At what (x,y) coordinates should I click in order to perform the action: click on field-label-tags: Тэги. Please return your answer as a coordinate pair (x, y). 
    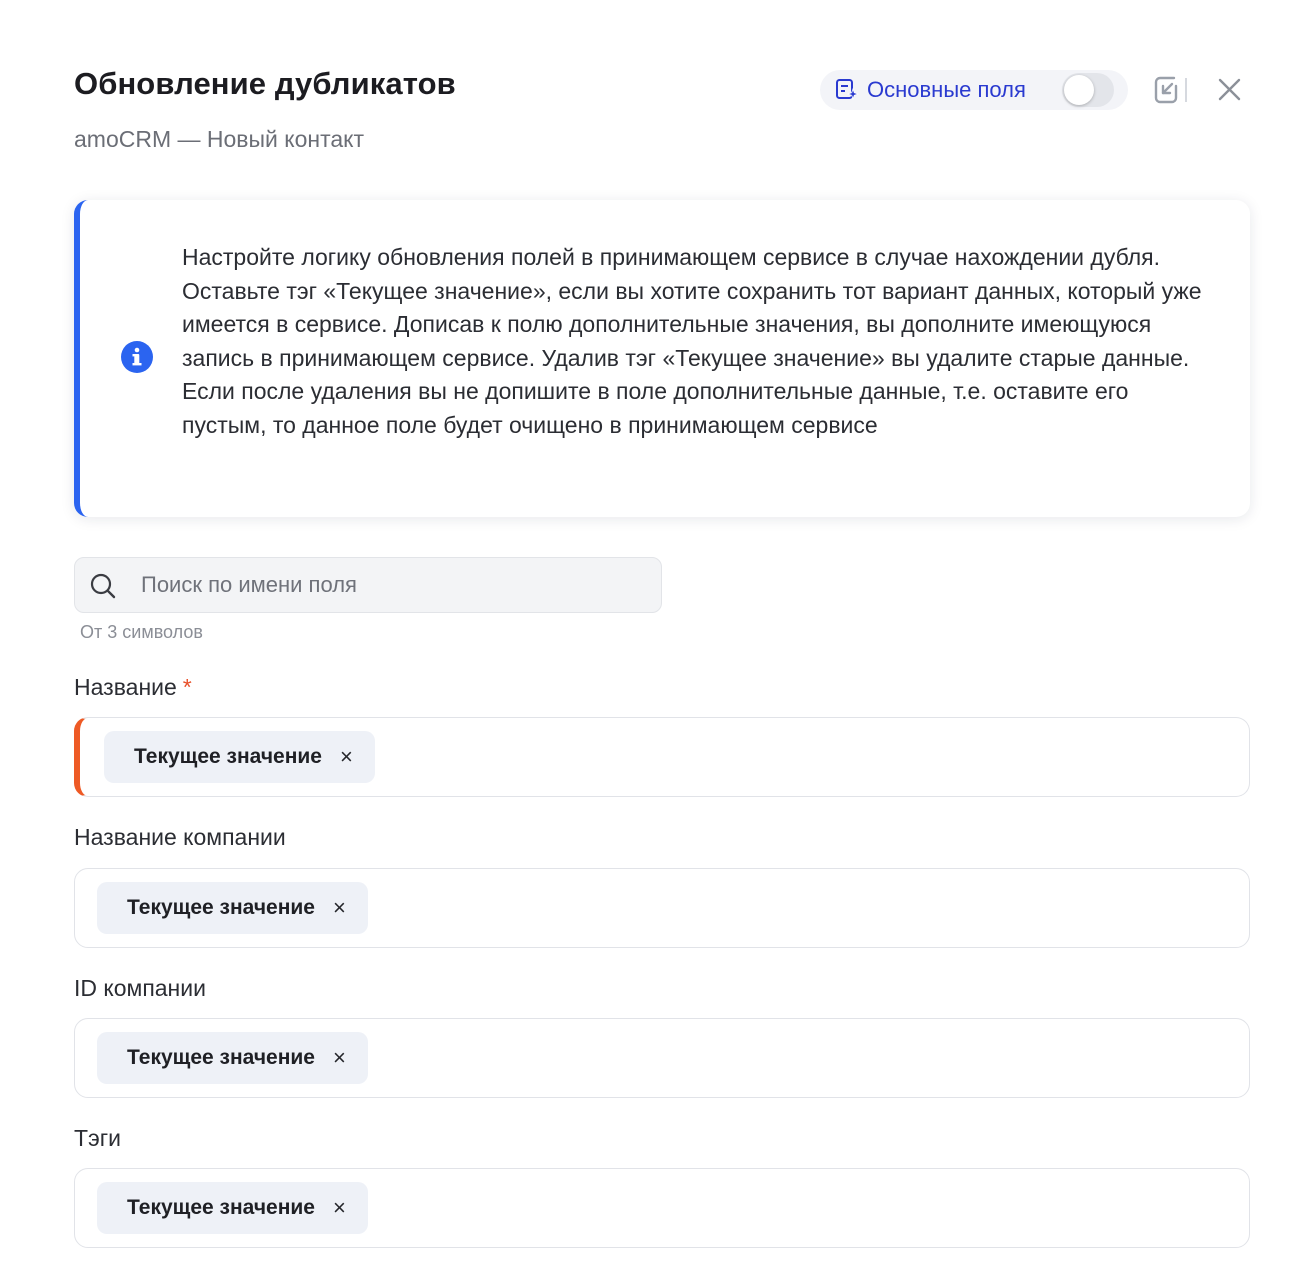
    Looking at the image, I should click on (98, 1138).